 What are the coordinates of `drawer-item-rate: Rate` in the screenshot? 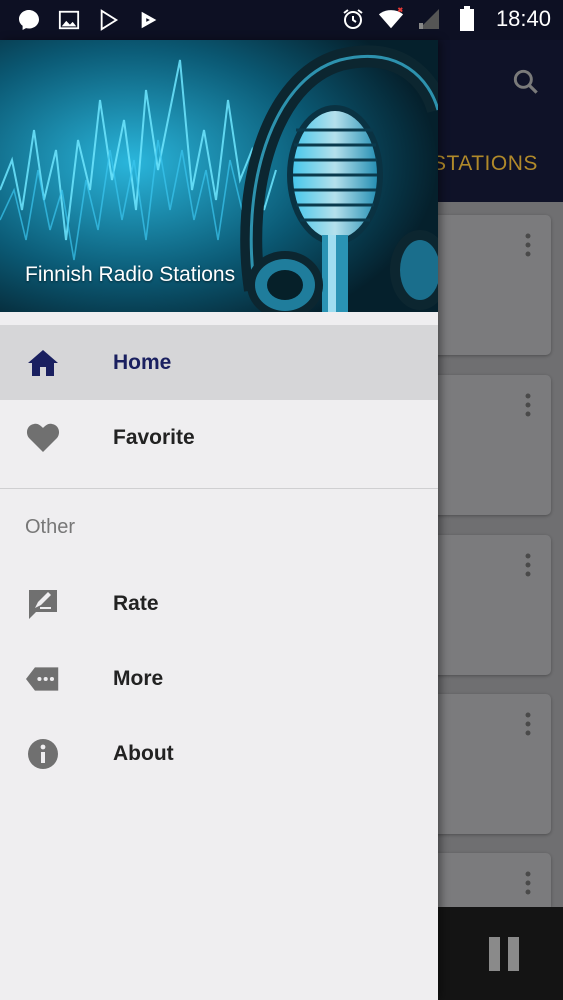 It's located at (219, 603).